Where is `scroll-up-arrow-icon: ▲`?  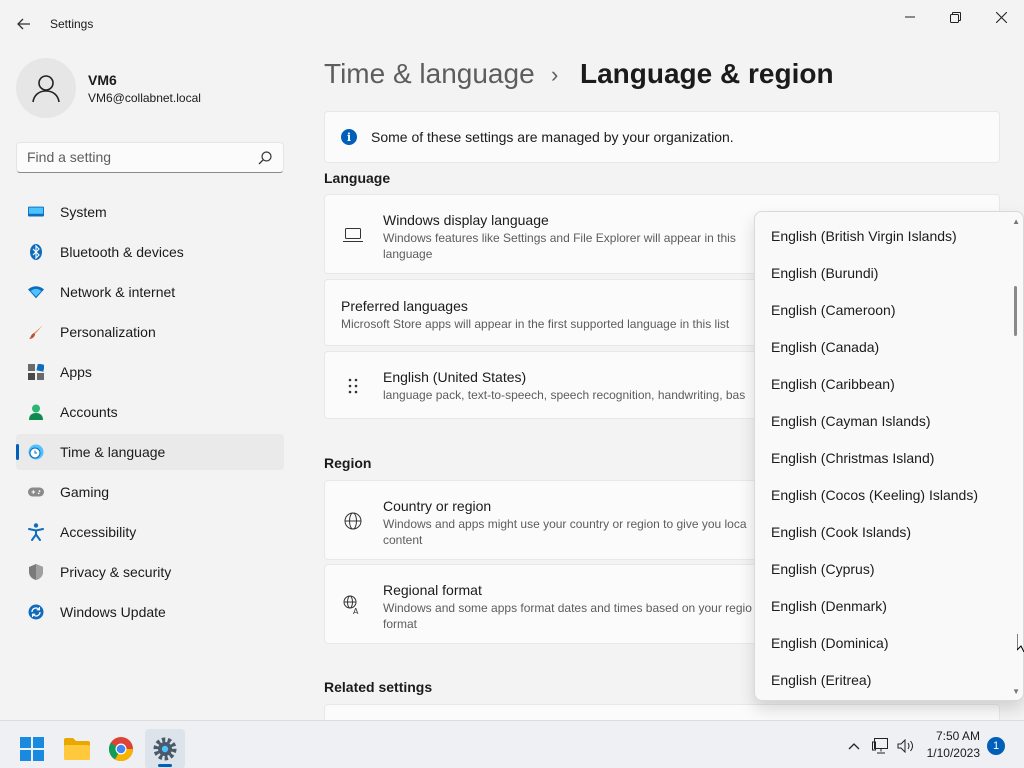 scroll-up-arrow-icon: ▲ is located at coordinates (1016, 221).